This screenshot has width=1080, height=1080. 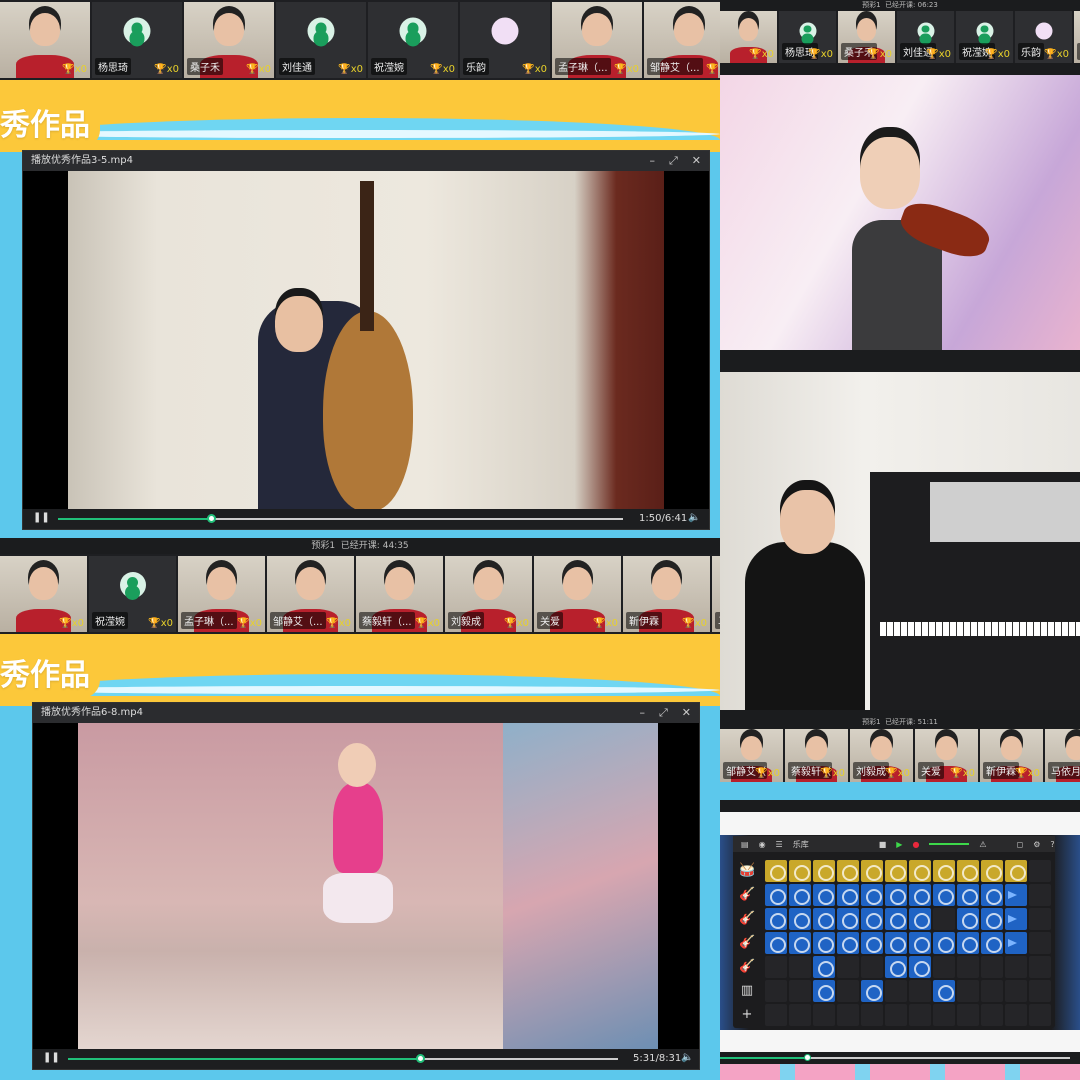 What do you see at coordinates (1036, 844) in the screenshot?
I see `settings-icon: ⚙` at bounding box center [1036, 844].